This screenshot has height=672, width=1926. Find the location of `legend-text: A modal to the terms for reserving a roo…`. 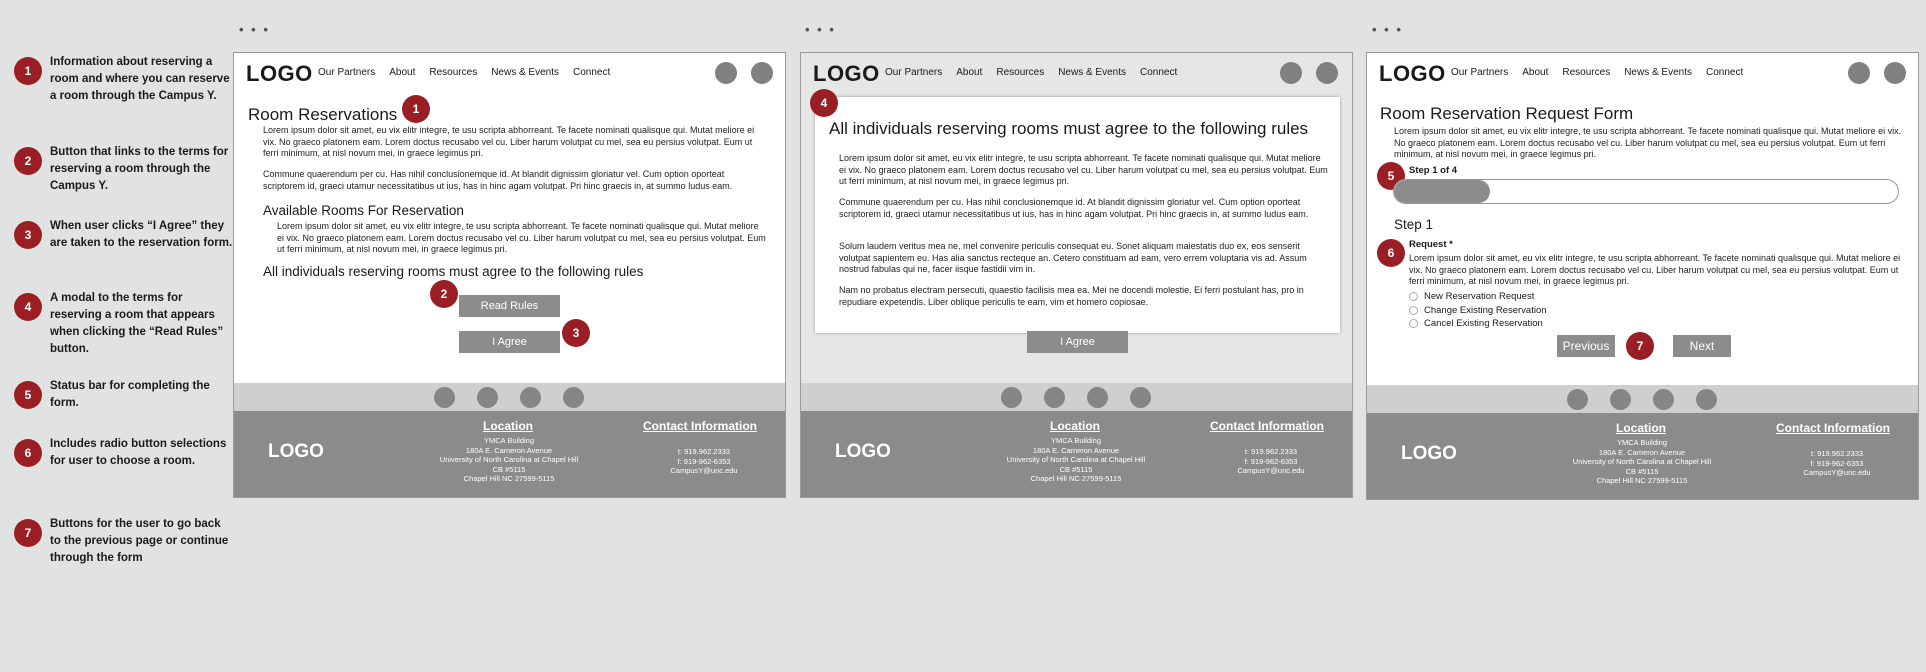

legend-text: A modal to the terms for reserving a roo… is located at coordinates (137, 323).